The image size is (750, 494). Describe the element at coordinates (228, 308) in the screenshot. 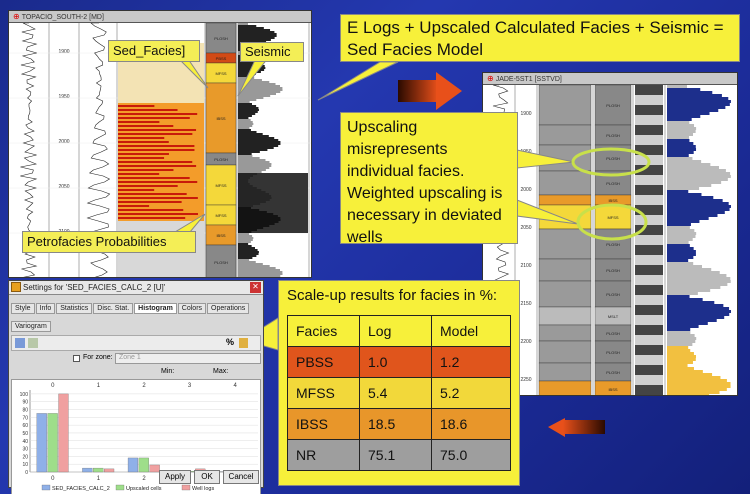

I see `tab-operations: Operations` at that location.